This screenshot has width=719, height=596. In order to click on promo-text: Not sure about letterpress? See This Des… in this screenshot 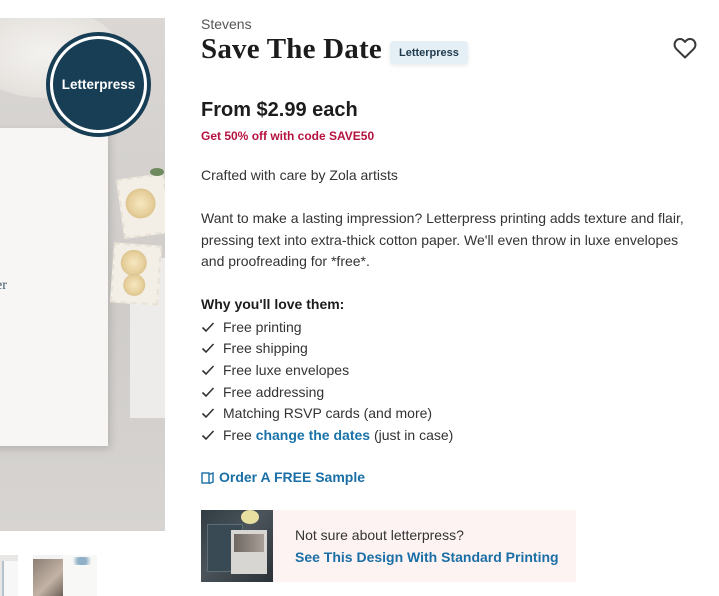, I will do `click(424, 546)`.